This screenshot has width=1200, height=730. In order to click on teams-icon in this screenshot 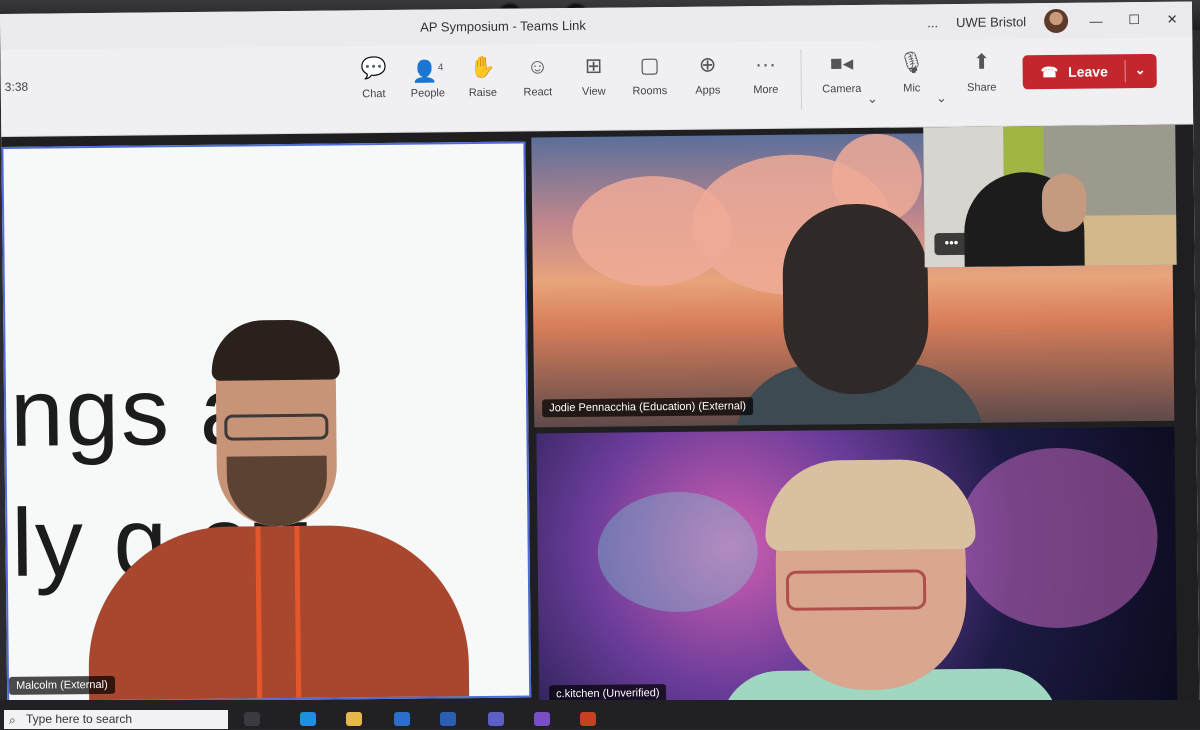, I will do `click(496, 719)`.